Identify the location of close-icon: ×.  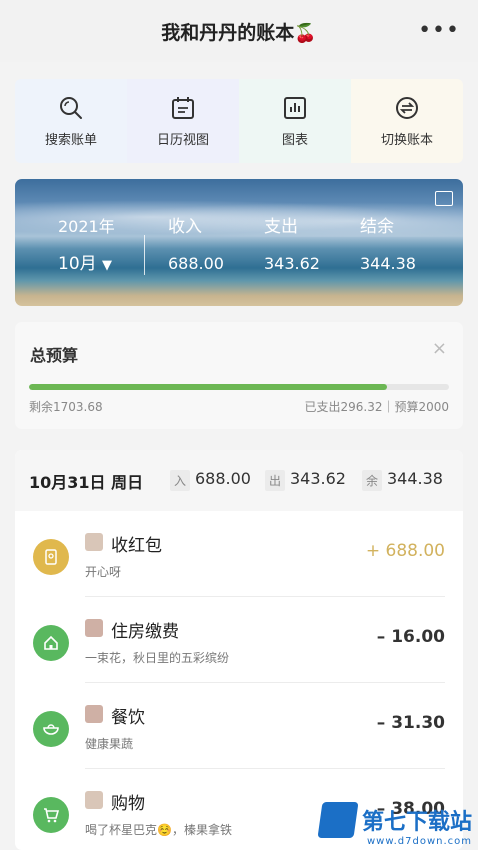
(439, 348).